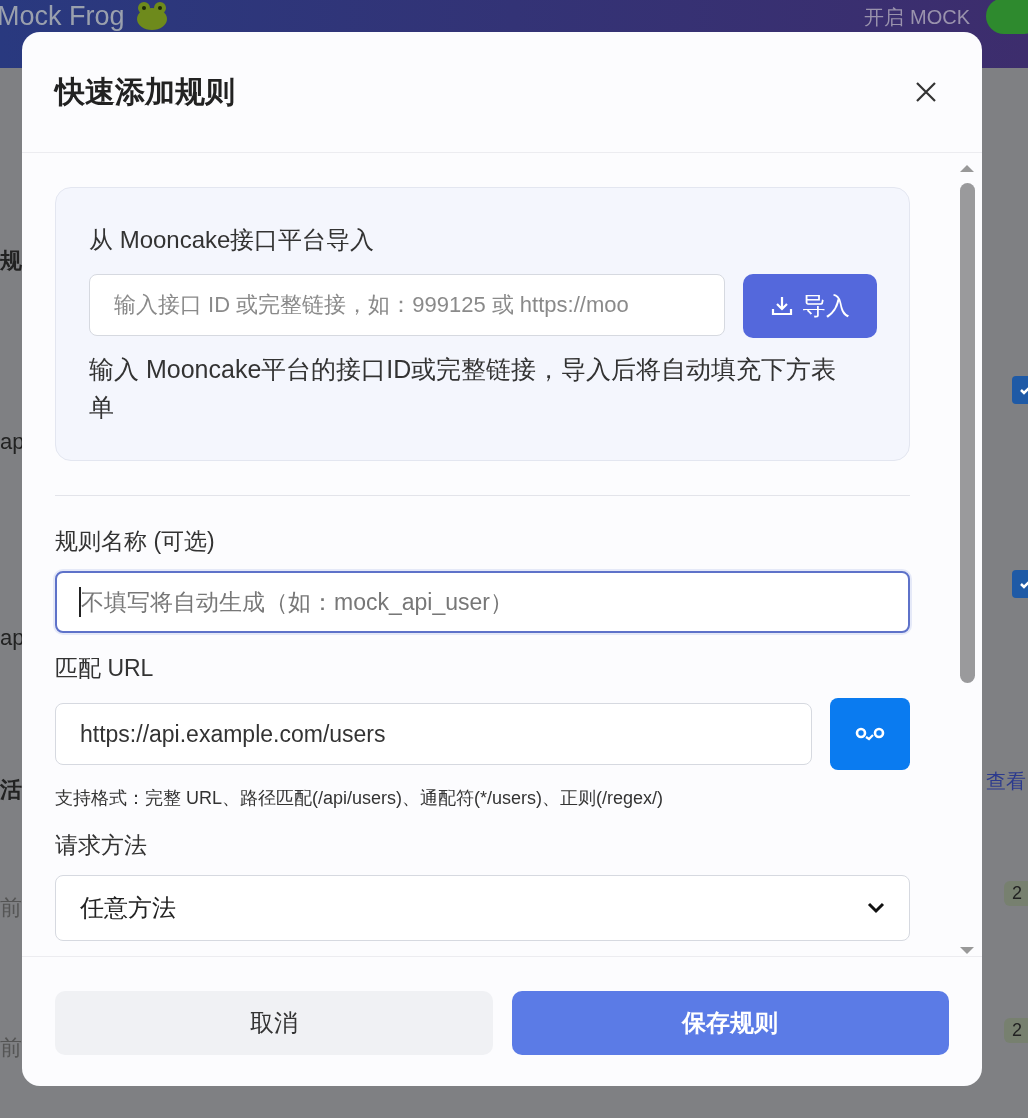 This screenshot has height=1118, width=1028. What do you see at coordinates (967, 168) in the screenshot?
I see `scroll-up-icon` at bounding box center [967, 168].